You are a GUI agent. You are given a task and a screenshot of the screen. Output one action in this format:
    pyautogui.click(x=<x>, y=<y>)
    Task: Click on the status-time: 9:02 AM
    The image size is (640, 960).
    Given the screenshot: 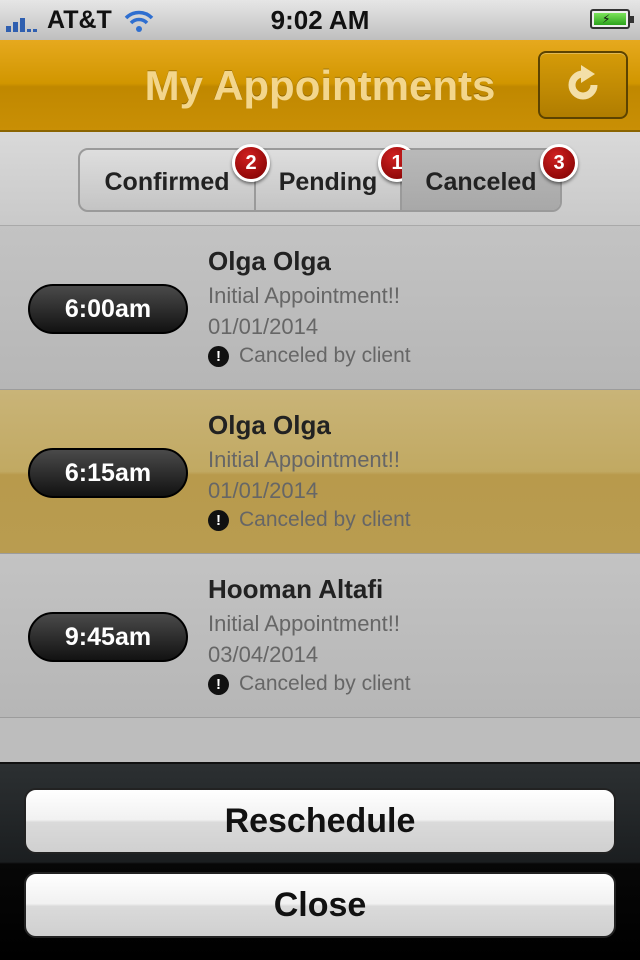 What is the action you would take?
    pyautogui.click(x=320, y=20)
    